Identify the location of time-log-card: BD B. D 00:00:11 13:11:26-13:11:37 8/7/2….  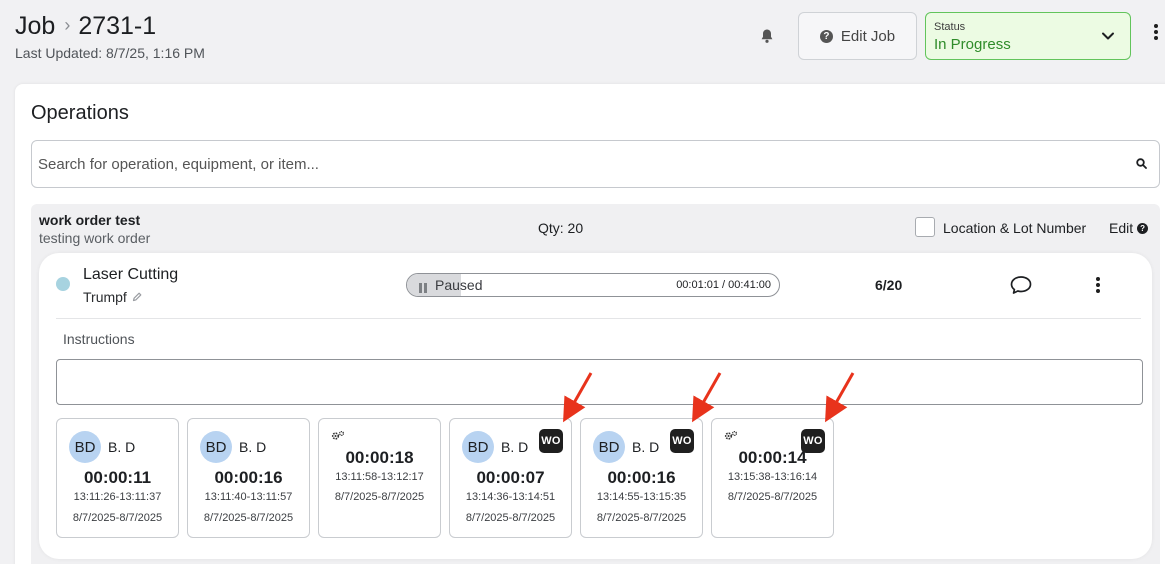
(117, 478).